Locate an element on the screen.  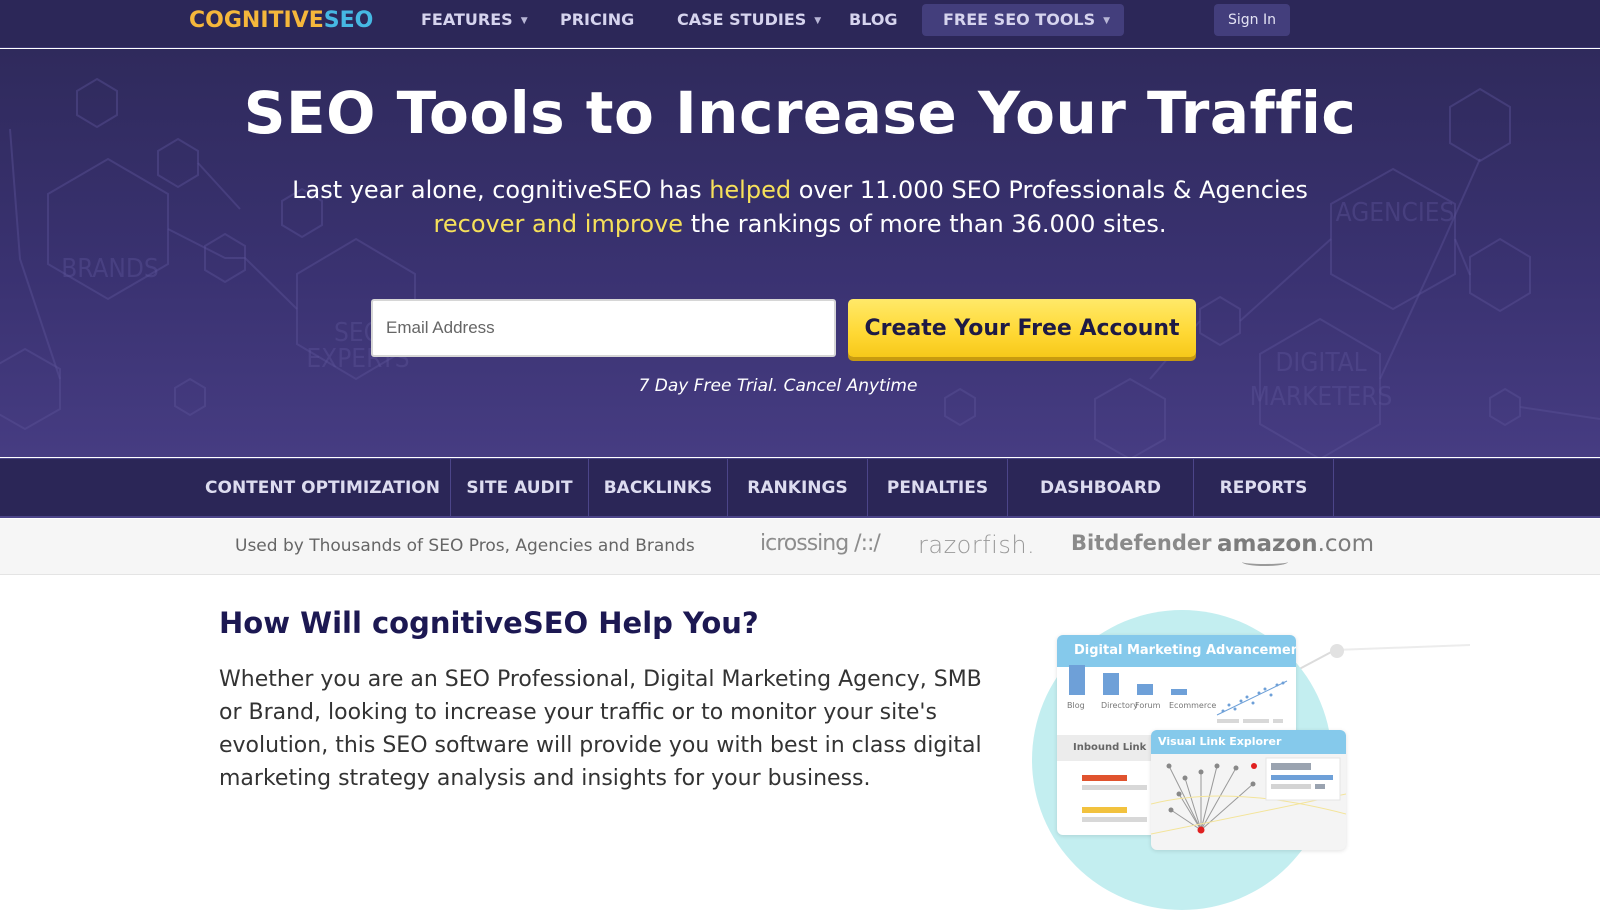
bg-word-brands: BRANDS is located at coordinates (110, 269).